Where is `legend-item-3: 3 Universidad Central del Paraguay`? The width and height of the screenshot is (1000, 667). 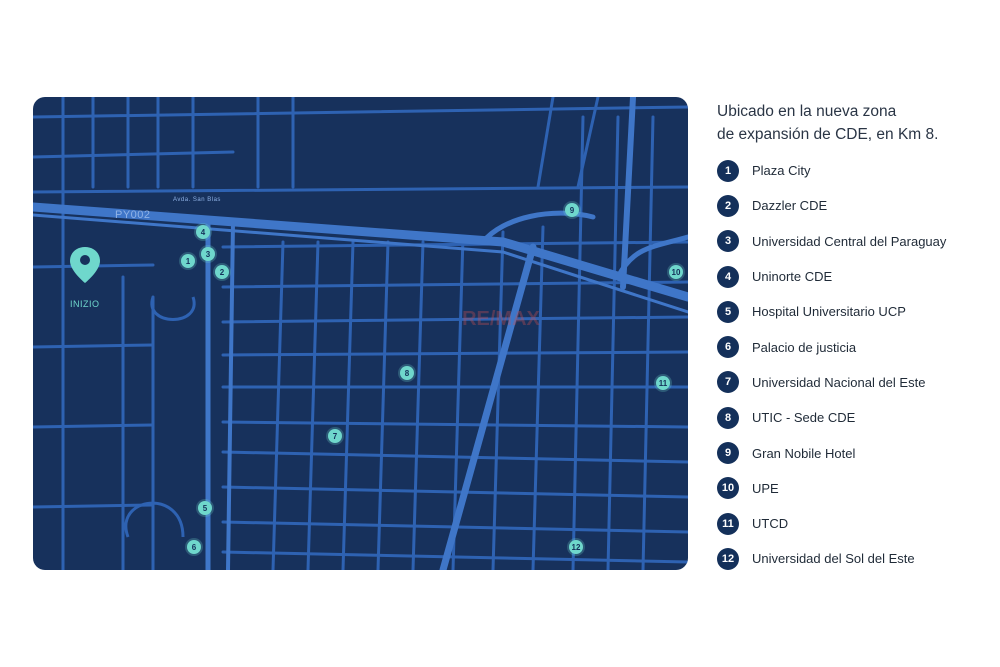
legend-item-3: 3 Universidad Central del Paraguay is located at coordinates (852, 241).